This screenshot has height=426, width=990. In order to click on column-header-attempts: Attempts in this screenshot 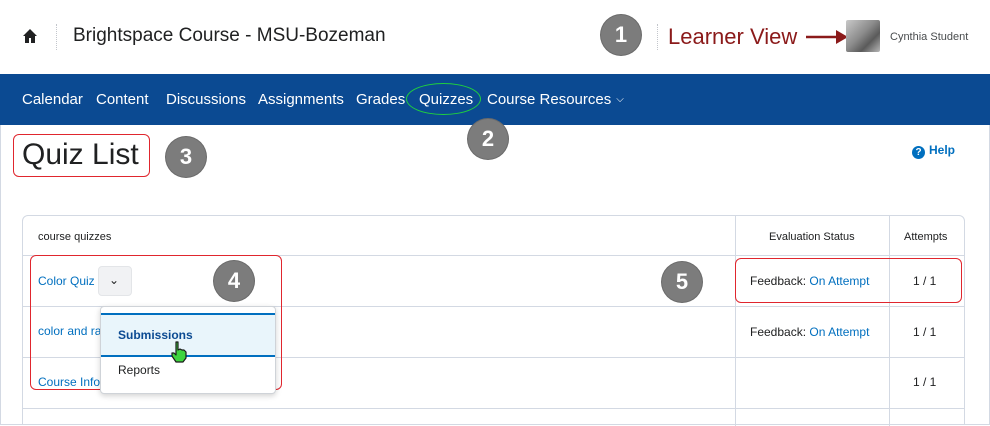, I will do `click(926, 237)`.